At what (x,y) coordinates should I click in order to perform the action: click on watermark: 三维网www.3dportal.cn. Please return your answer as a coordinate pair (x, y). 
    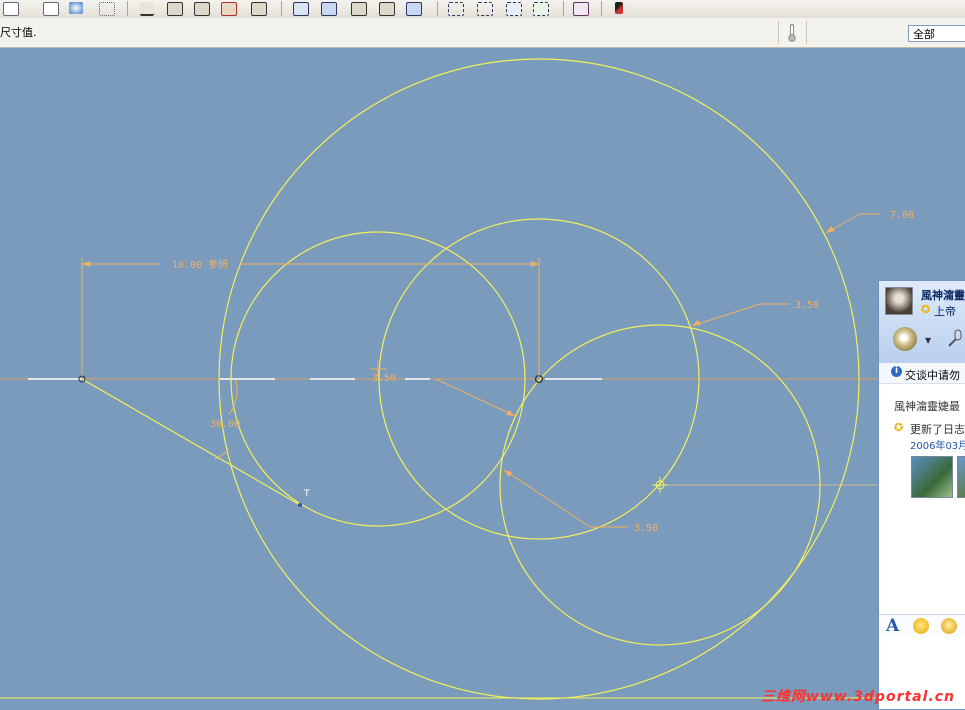
    Looking at the image, I should click on (857, 697).